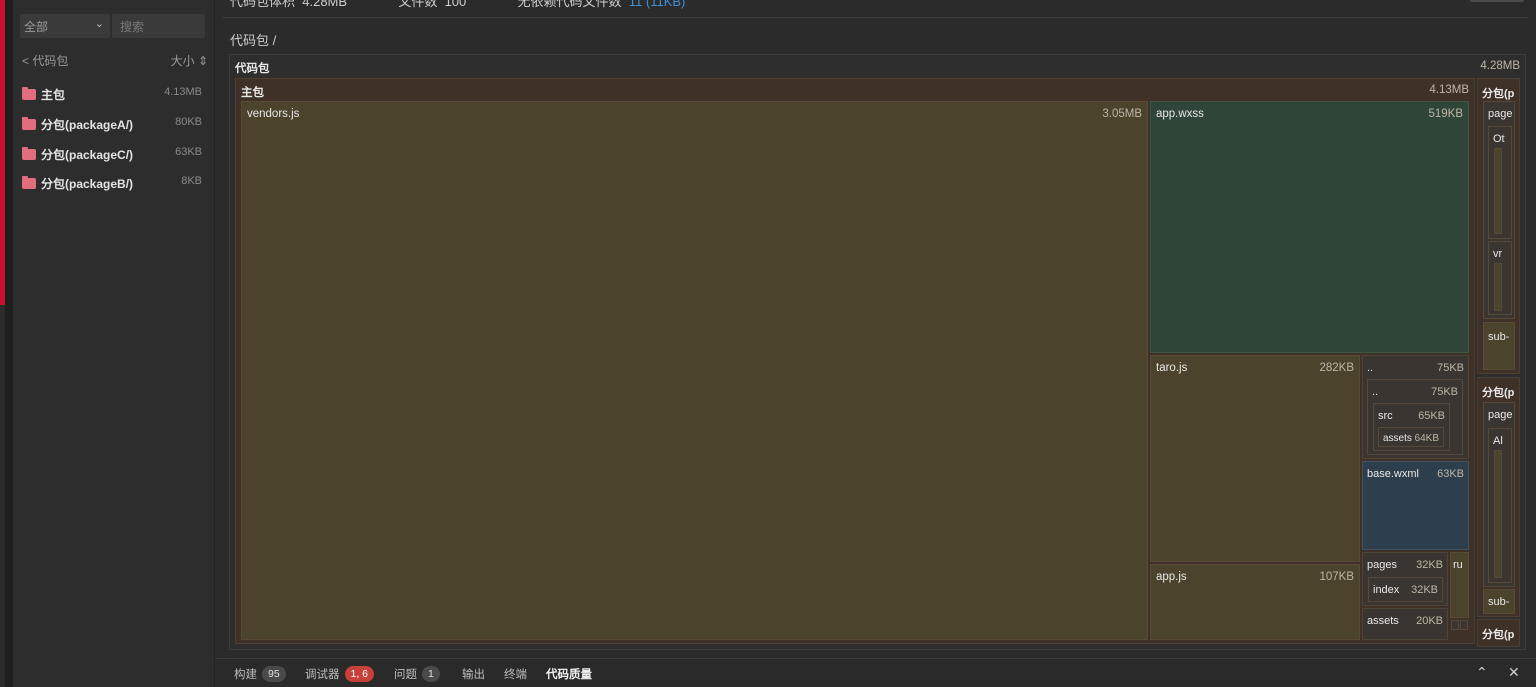 The image size is (1536, 687). I want to click on tab-code-quality: 代码质量, so click(569, 674).